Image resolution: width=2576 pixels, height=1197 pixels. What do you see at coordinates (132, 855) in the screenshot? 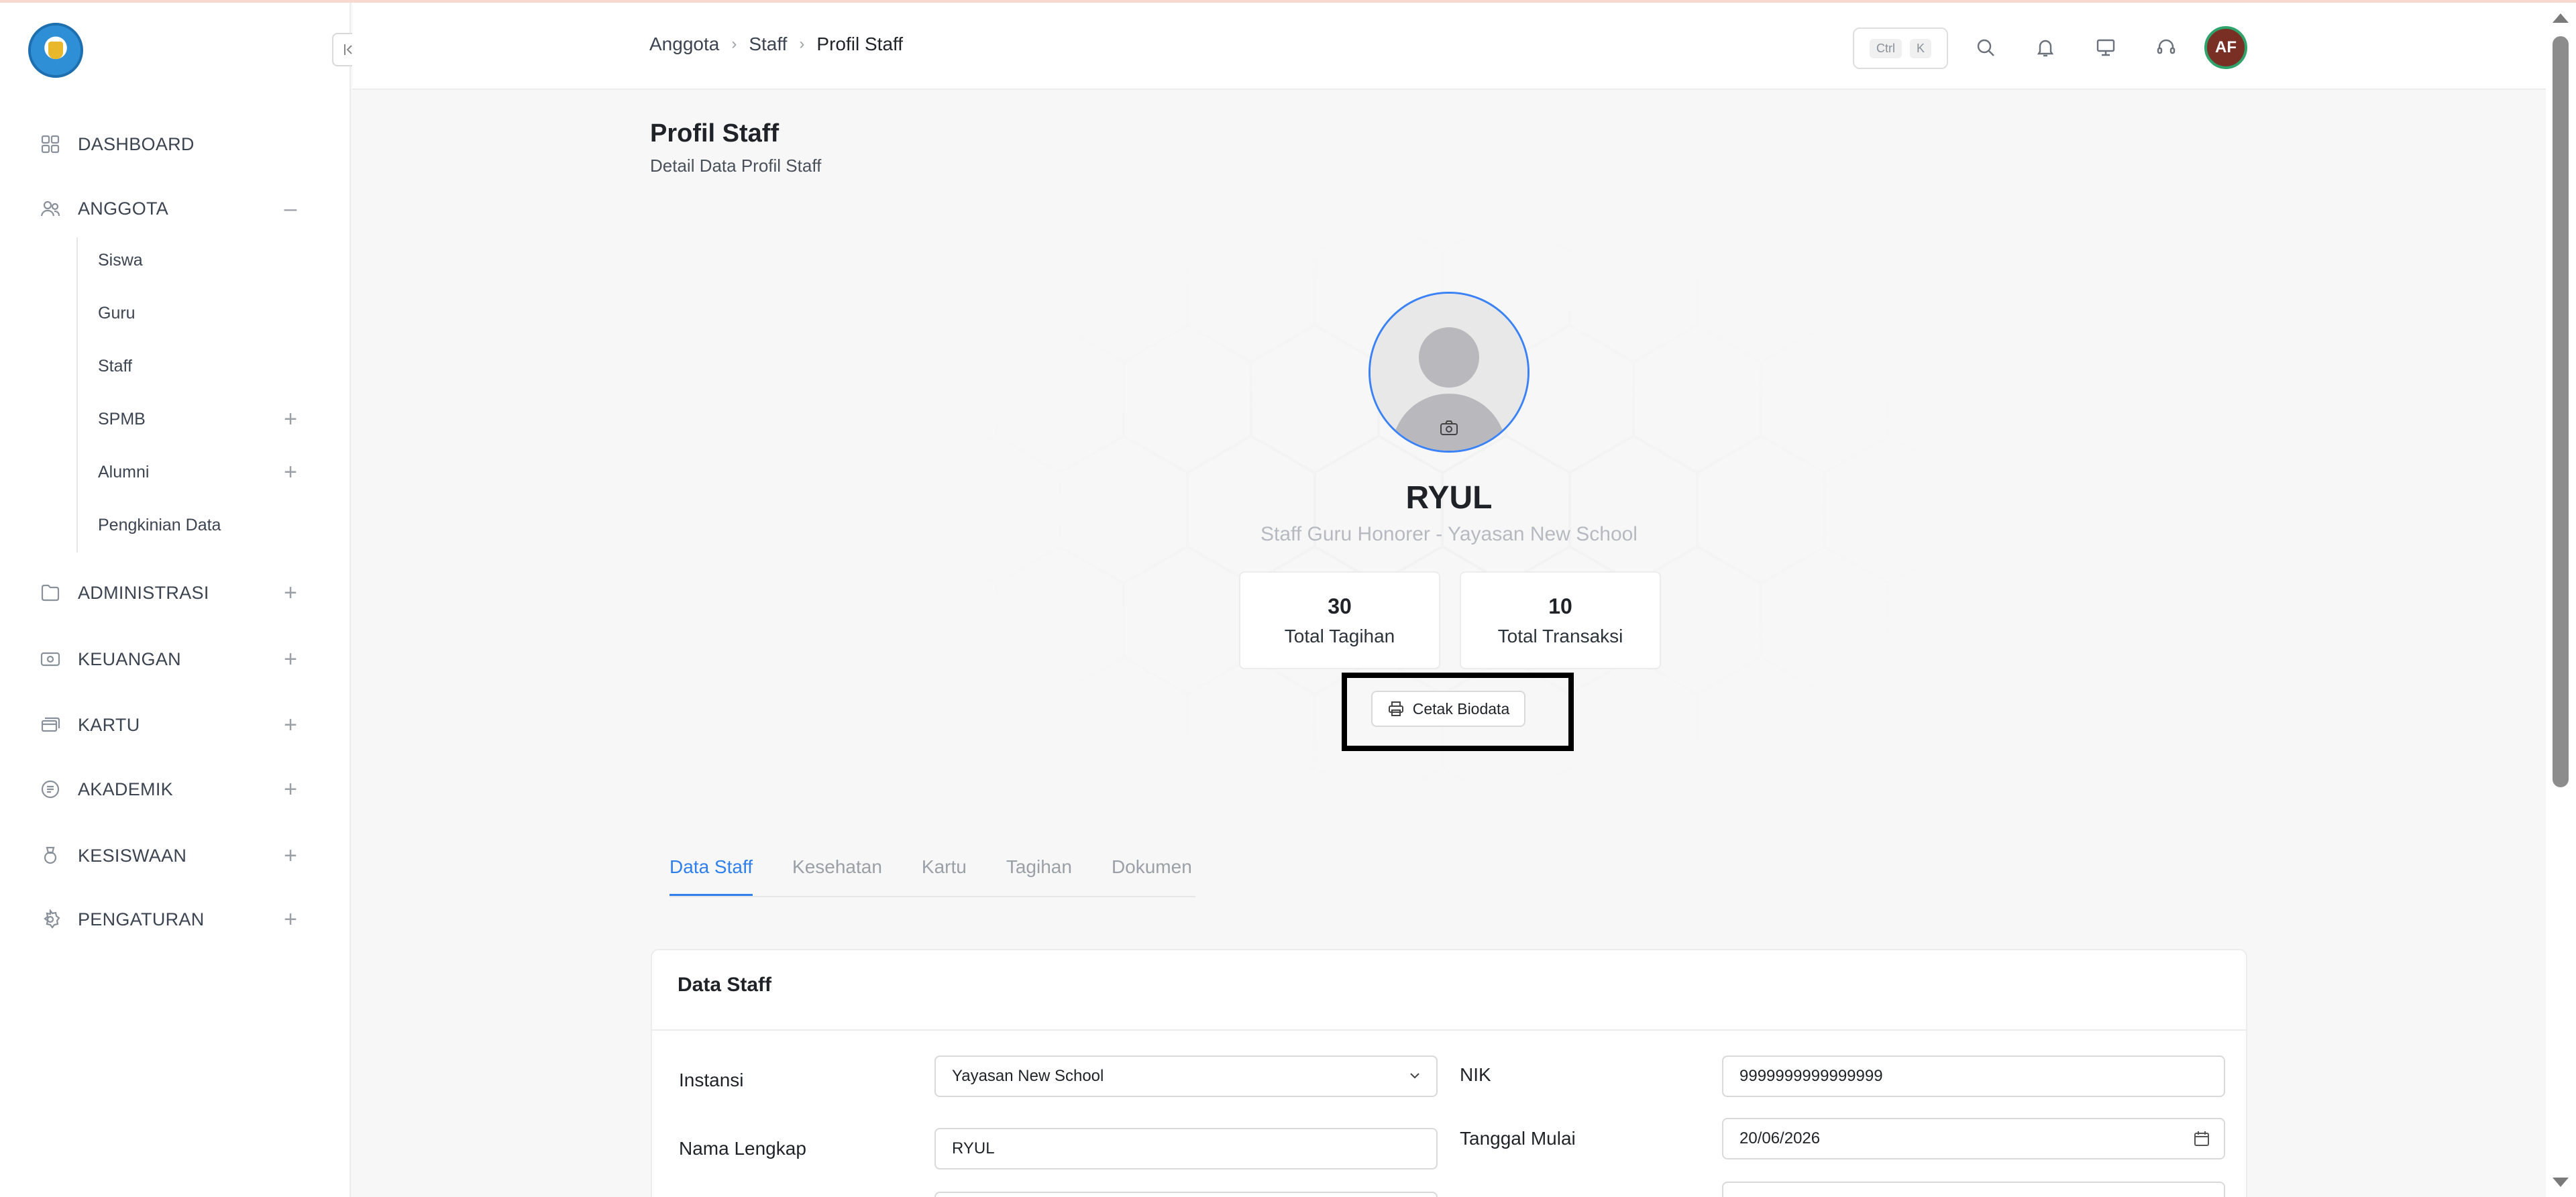
I see `sidebar-item-label: KESISWAAN` at bounding box center [132, 855].